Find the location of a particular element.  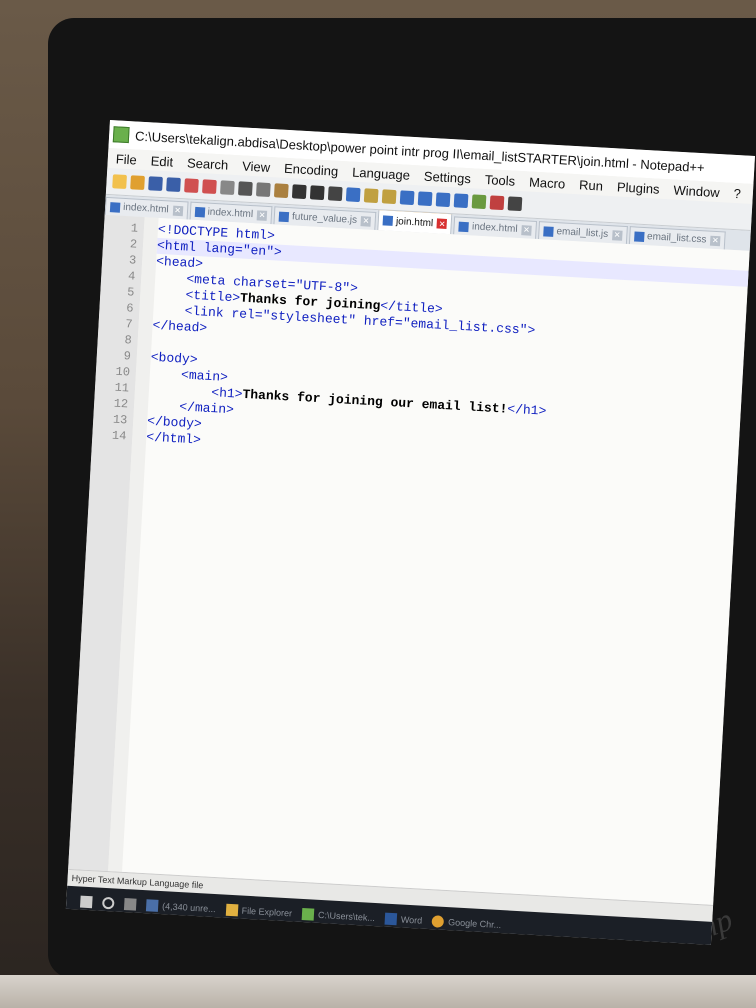

taskbar-item-word: Word is located at coordinates (403, 919).